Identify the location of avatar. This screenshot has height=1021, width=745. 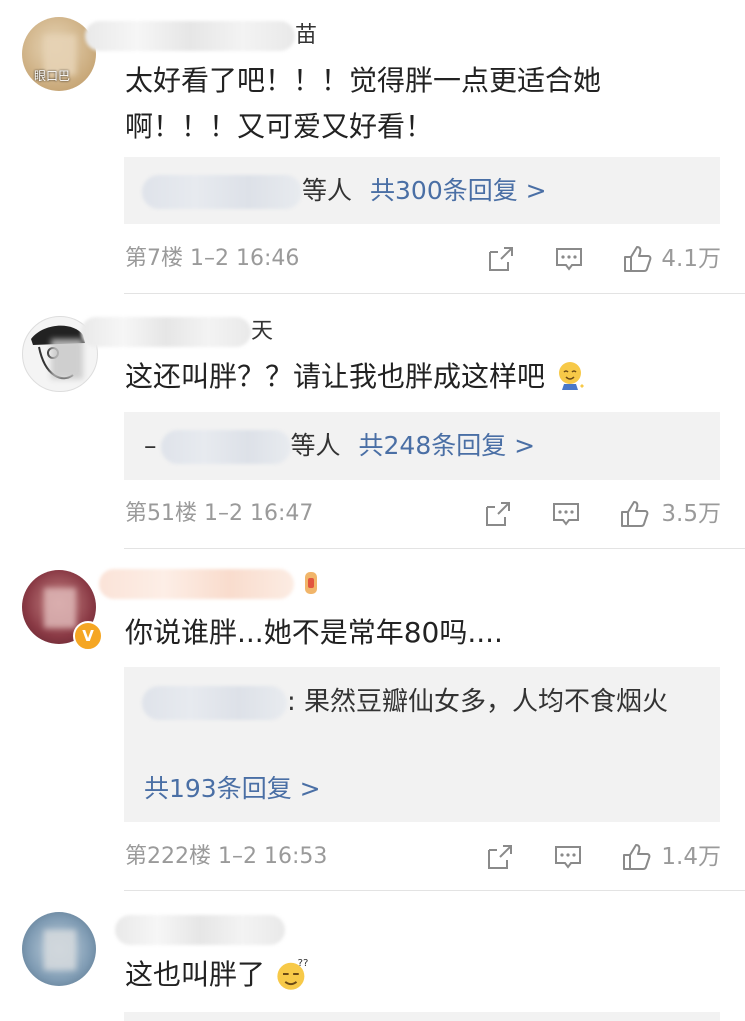
(59, 949).